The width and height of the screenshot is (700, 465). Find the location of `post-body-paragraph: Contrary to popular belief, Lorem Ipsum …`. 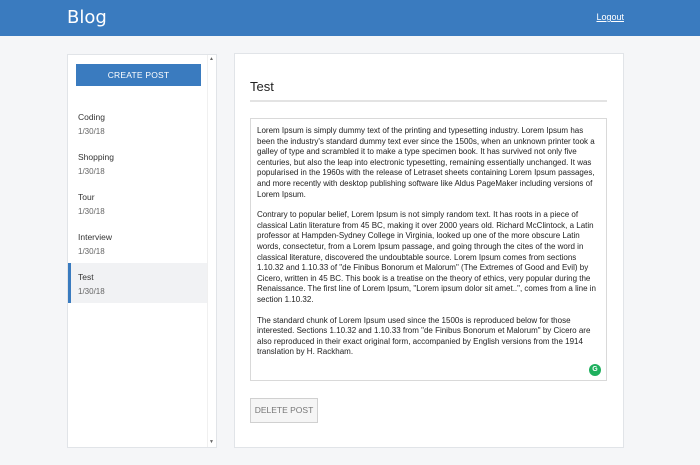

post-body-paragraph: Contrary to popular belief, Lorem Ipsum … is located at coordinates (426, 257).